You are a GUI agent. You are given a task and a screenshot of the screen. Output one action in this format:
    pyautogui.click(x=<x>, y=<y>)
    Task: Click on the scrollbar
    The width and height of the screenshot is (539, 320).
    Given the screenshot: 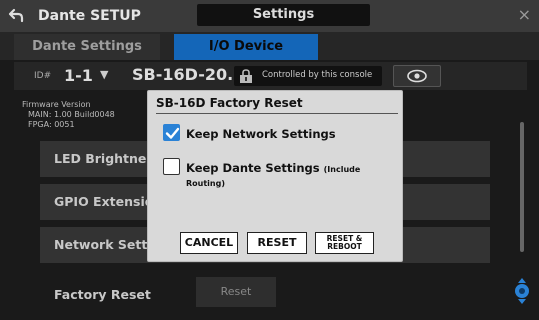 What is the action you would take?
    pyautogui.click(x=522, y=187)
    